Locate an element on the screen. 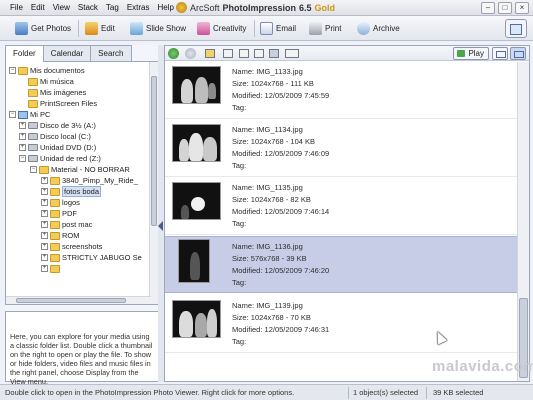 The height and width of the screenshot is (400, 533). back-icon is located at coordinates (173, 53).